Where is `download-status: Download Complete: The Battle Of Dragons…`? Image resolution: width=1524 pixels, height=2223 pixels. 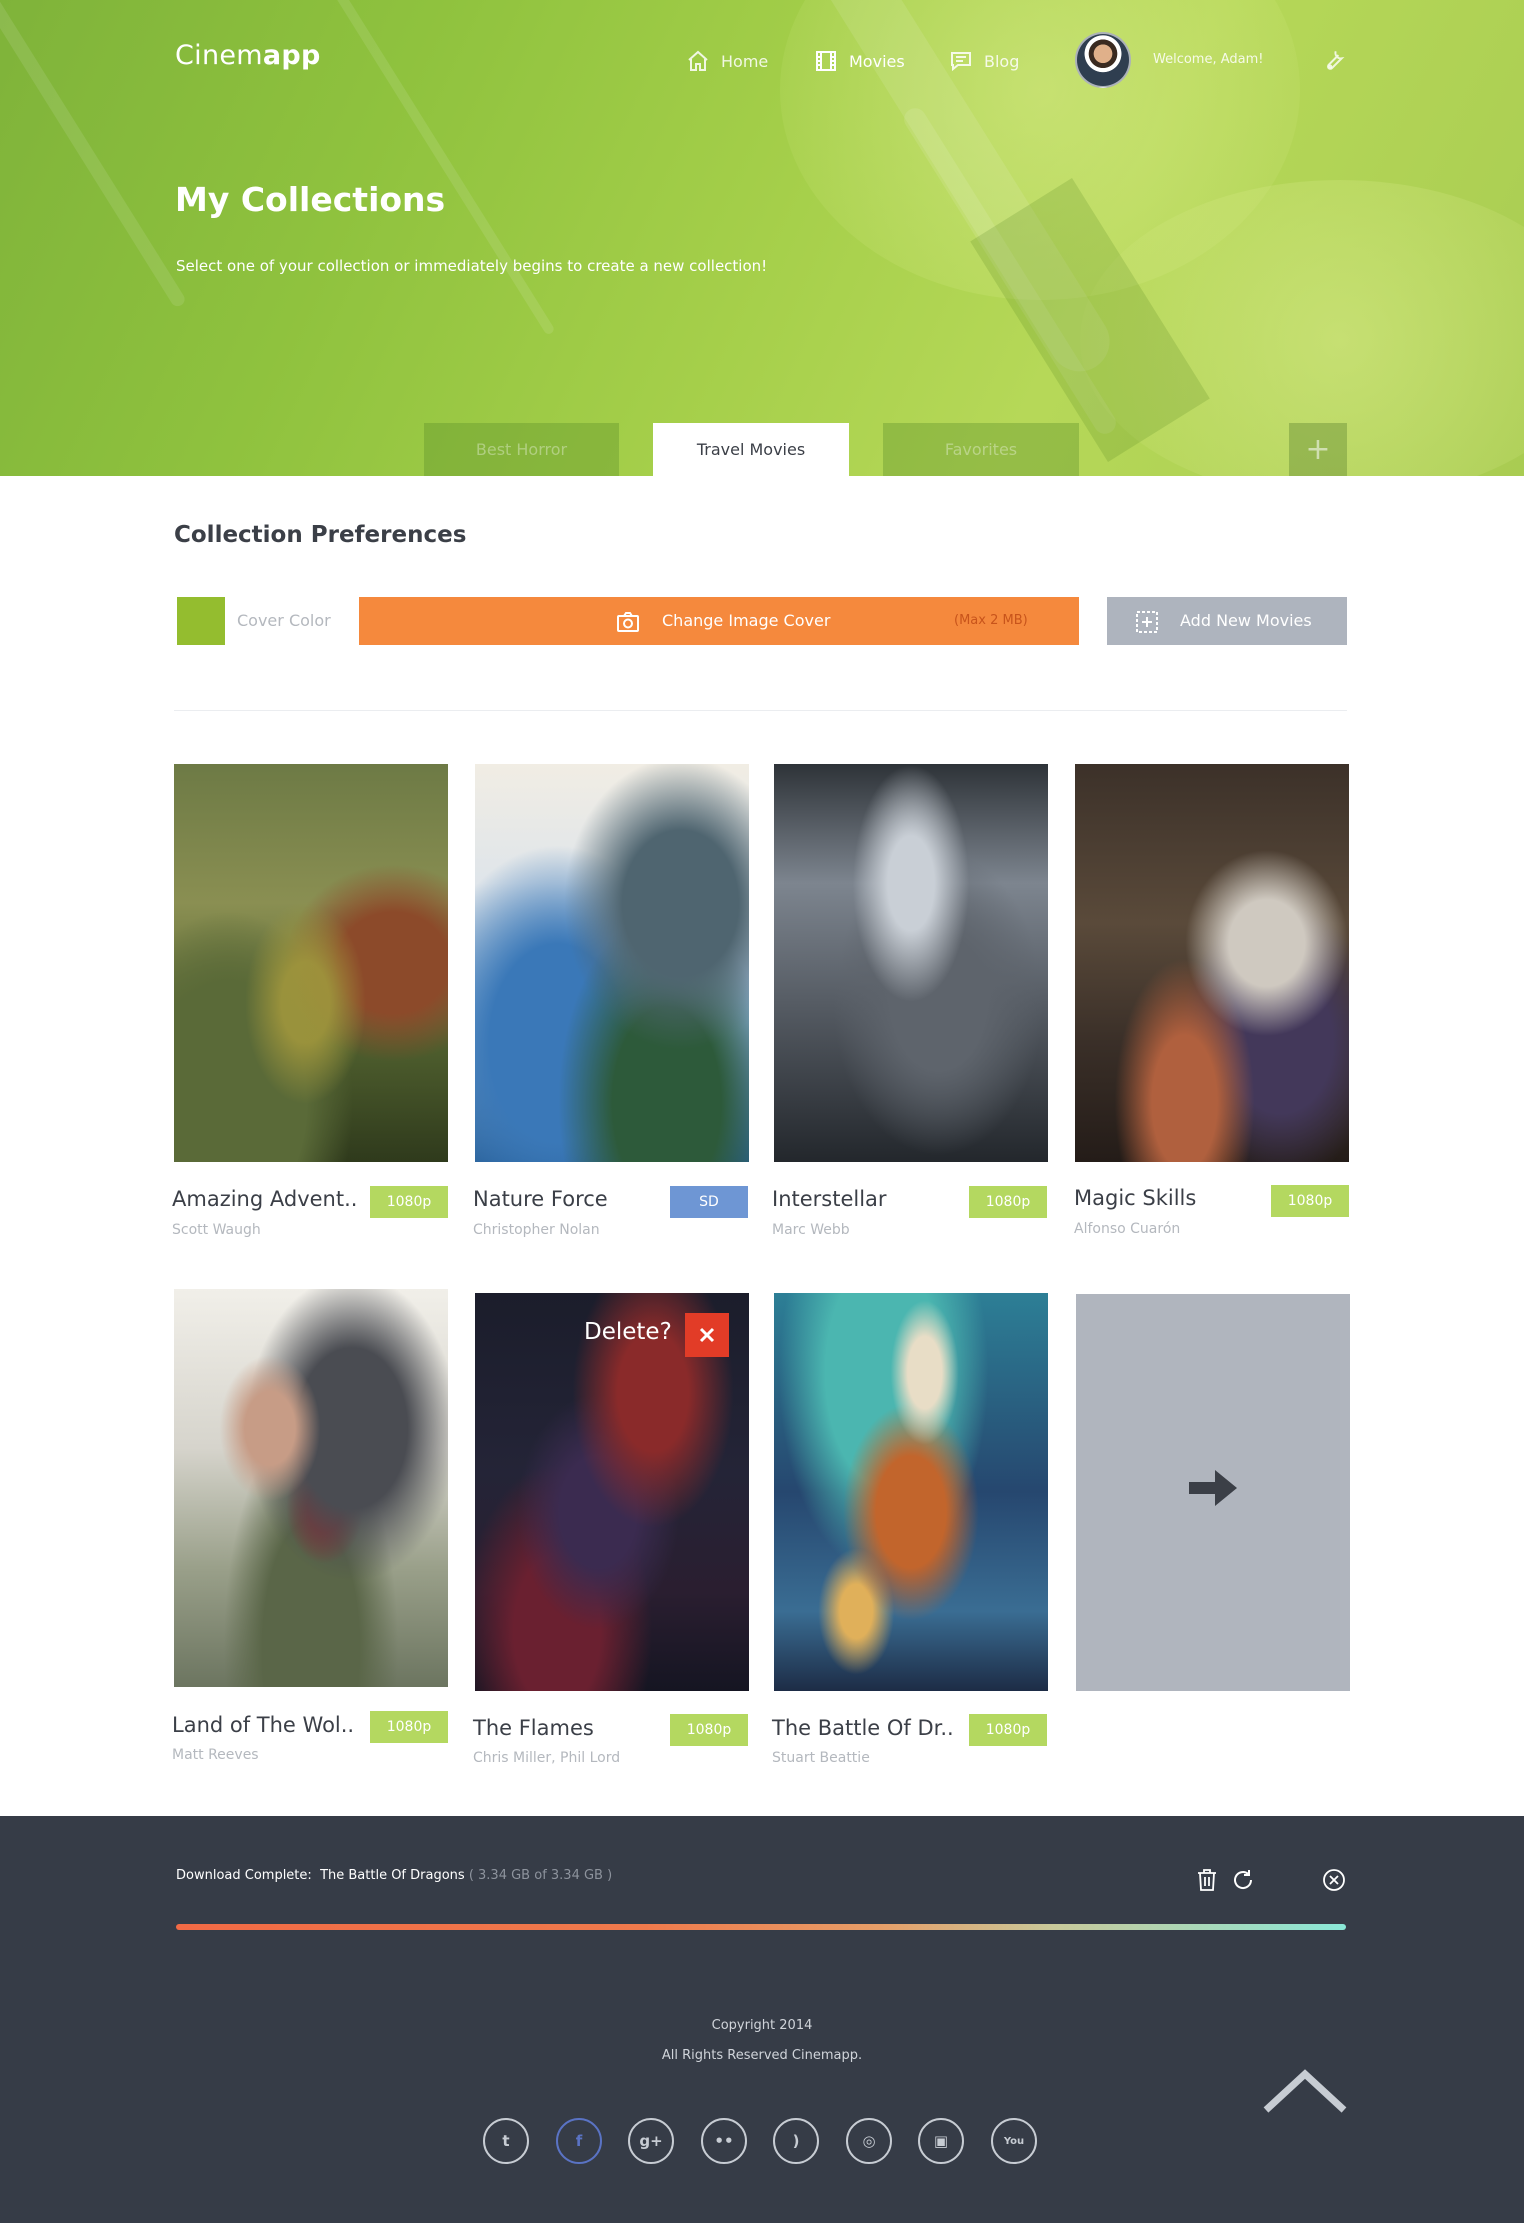
download-status: Download Complete: The Battle Of Dragons… is located at coordinates (394, 1875).